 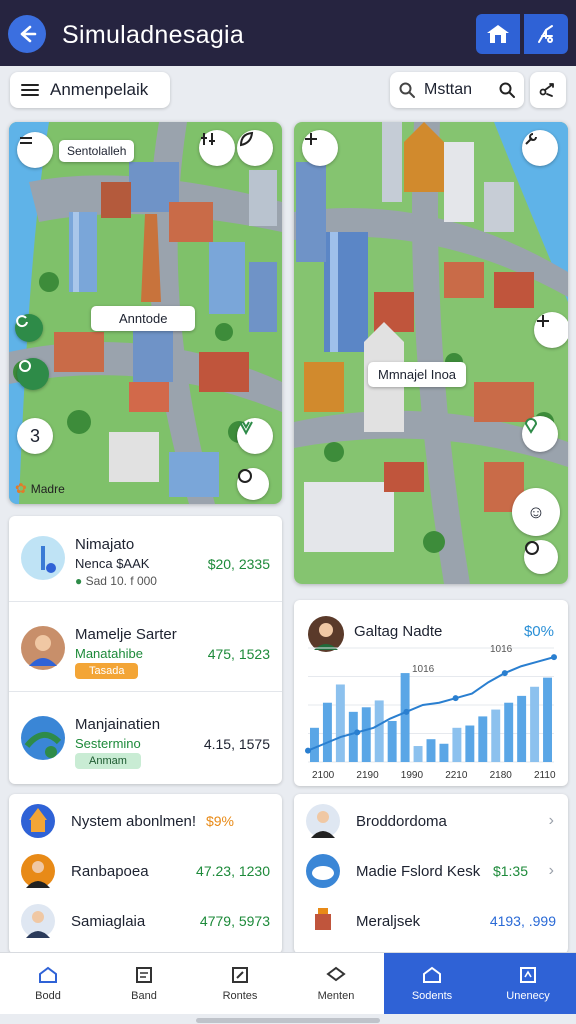 I want to click on compass-icon, so click(x=245, y=476).